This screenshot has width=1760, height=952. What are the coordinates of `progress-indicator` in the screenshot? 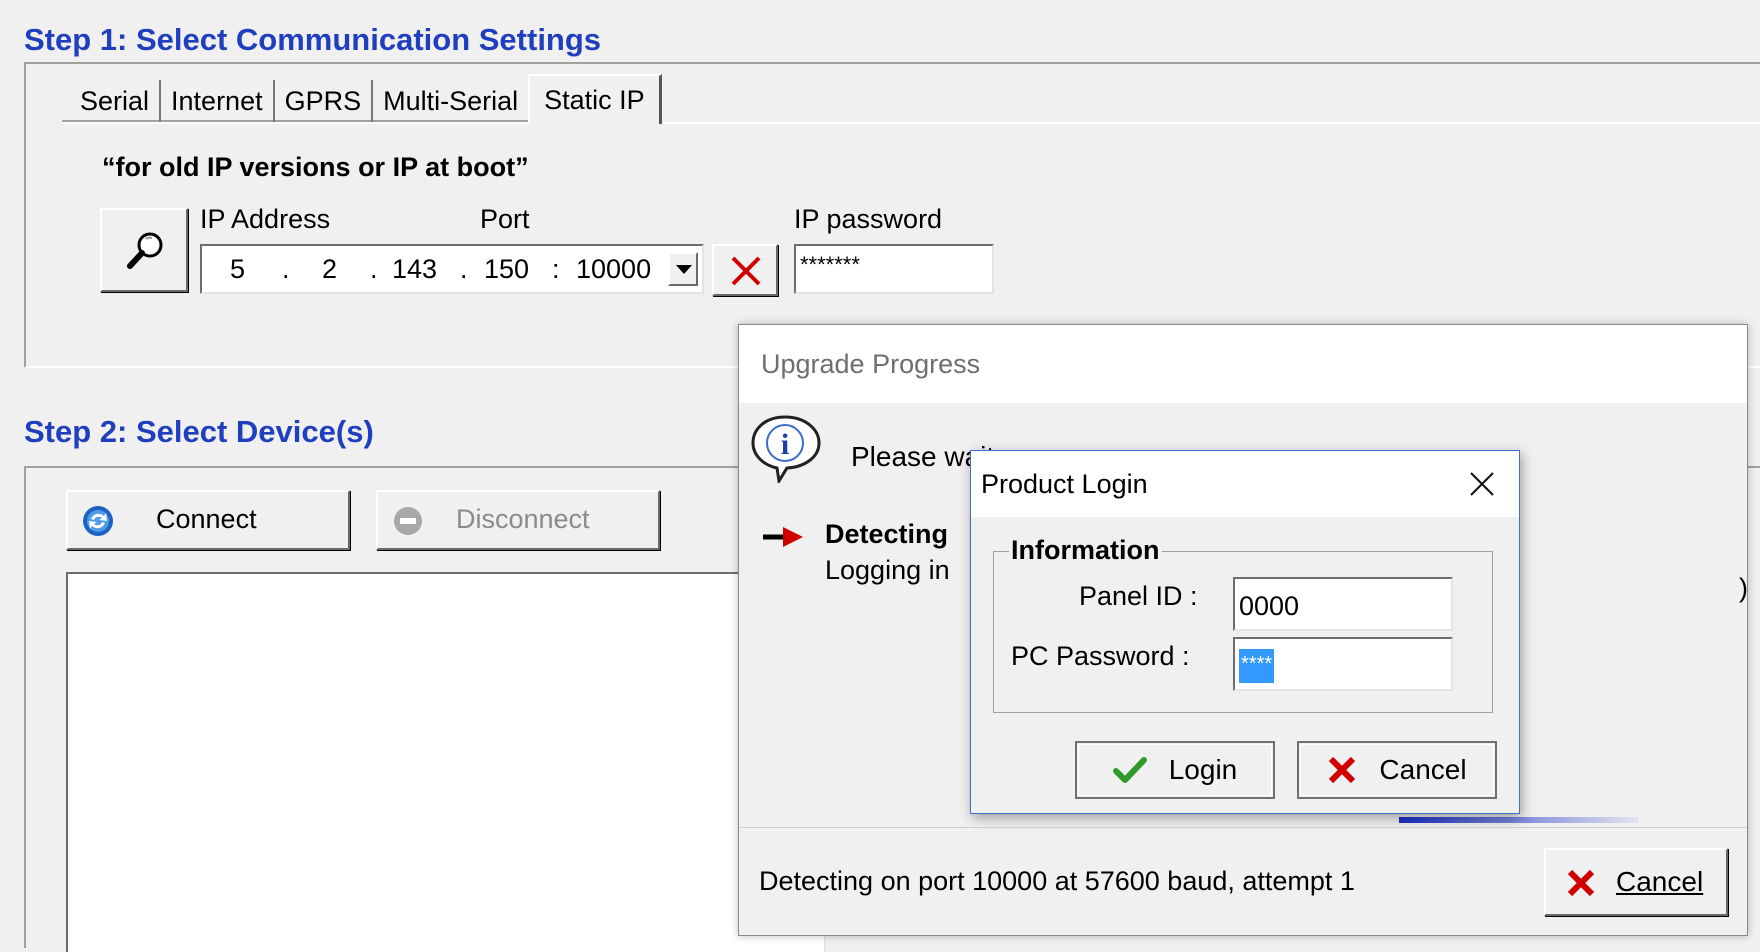 It's located at (1519, 820).